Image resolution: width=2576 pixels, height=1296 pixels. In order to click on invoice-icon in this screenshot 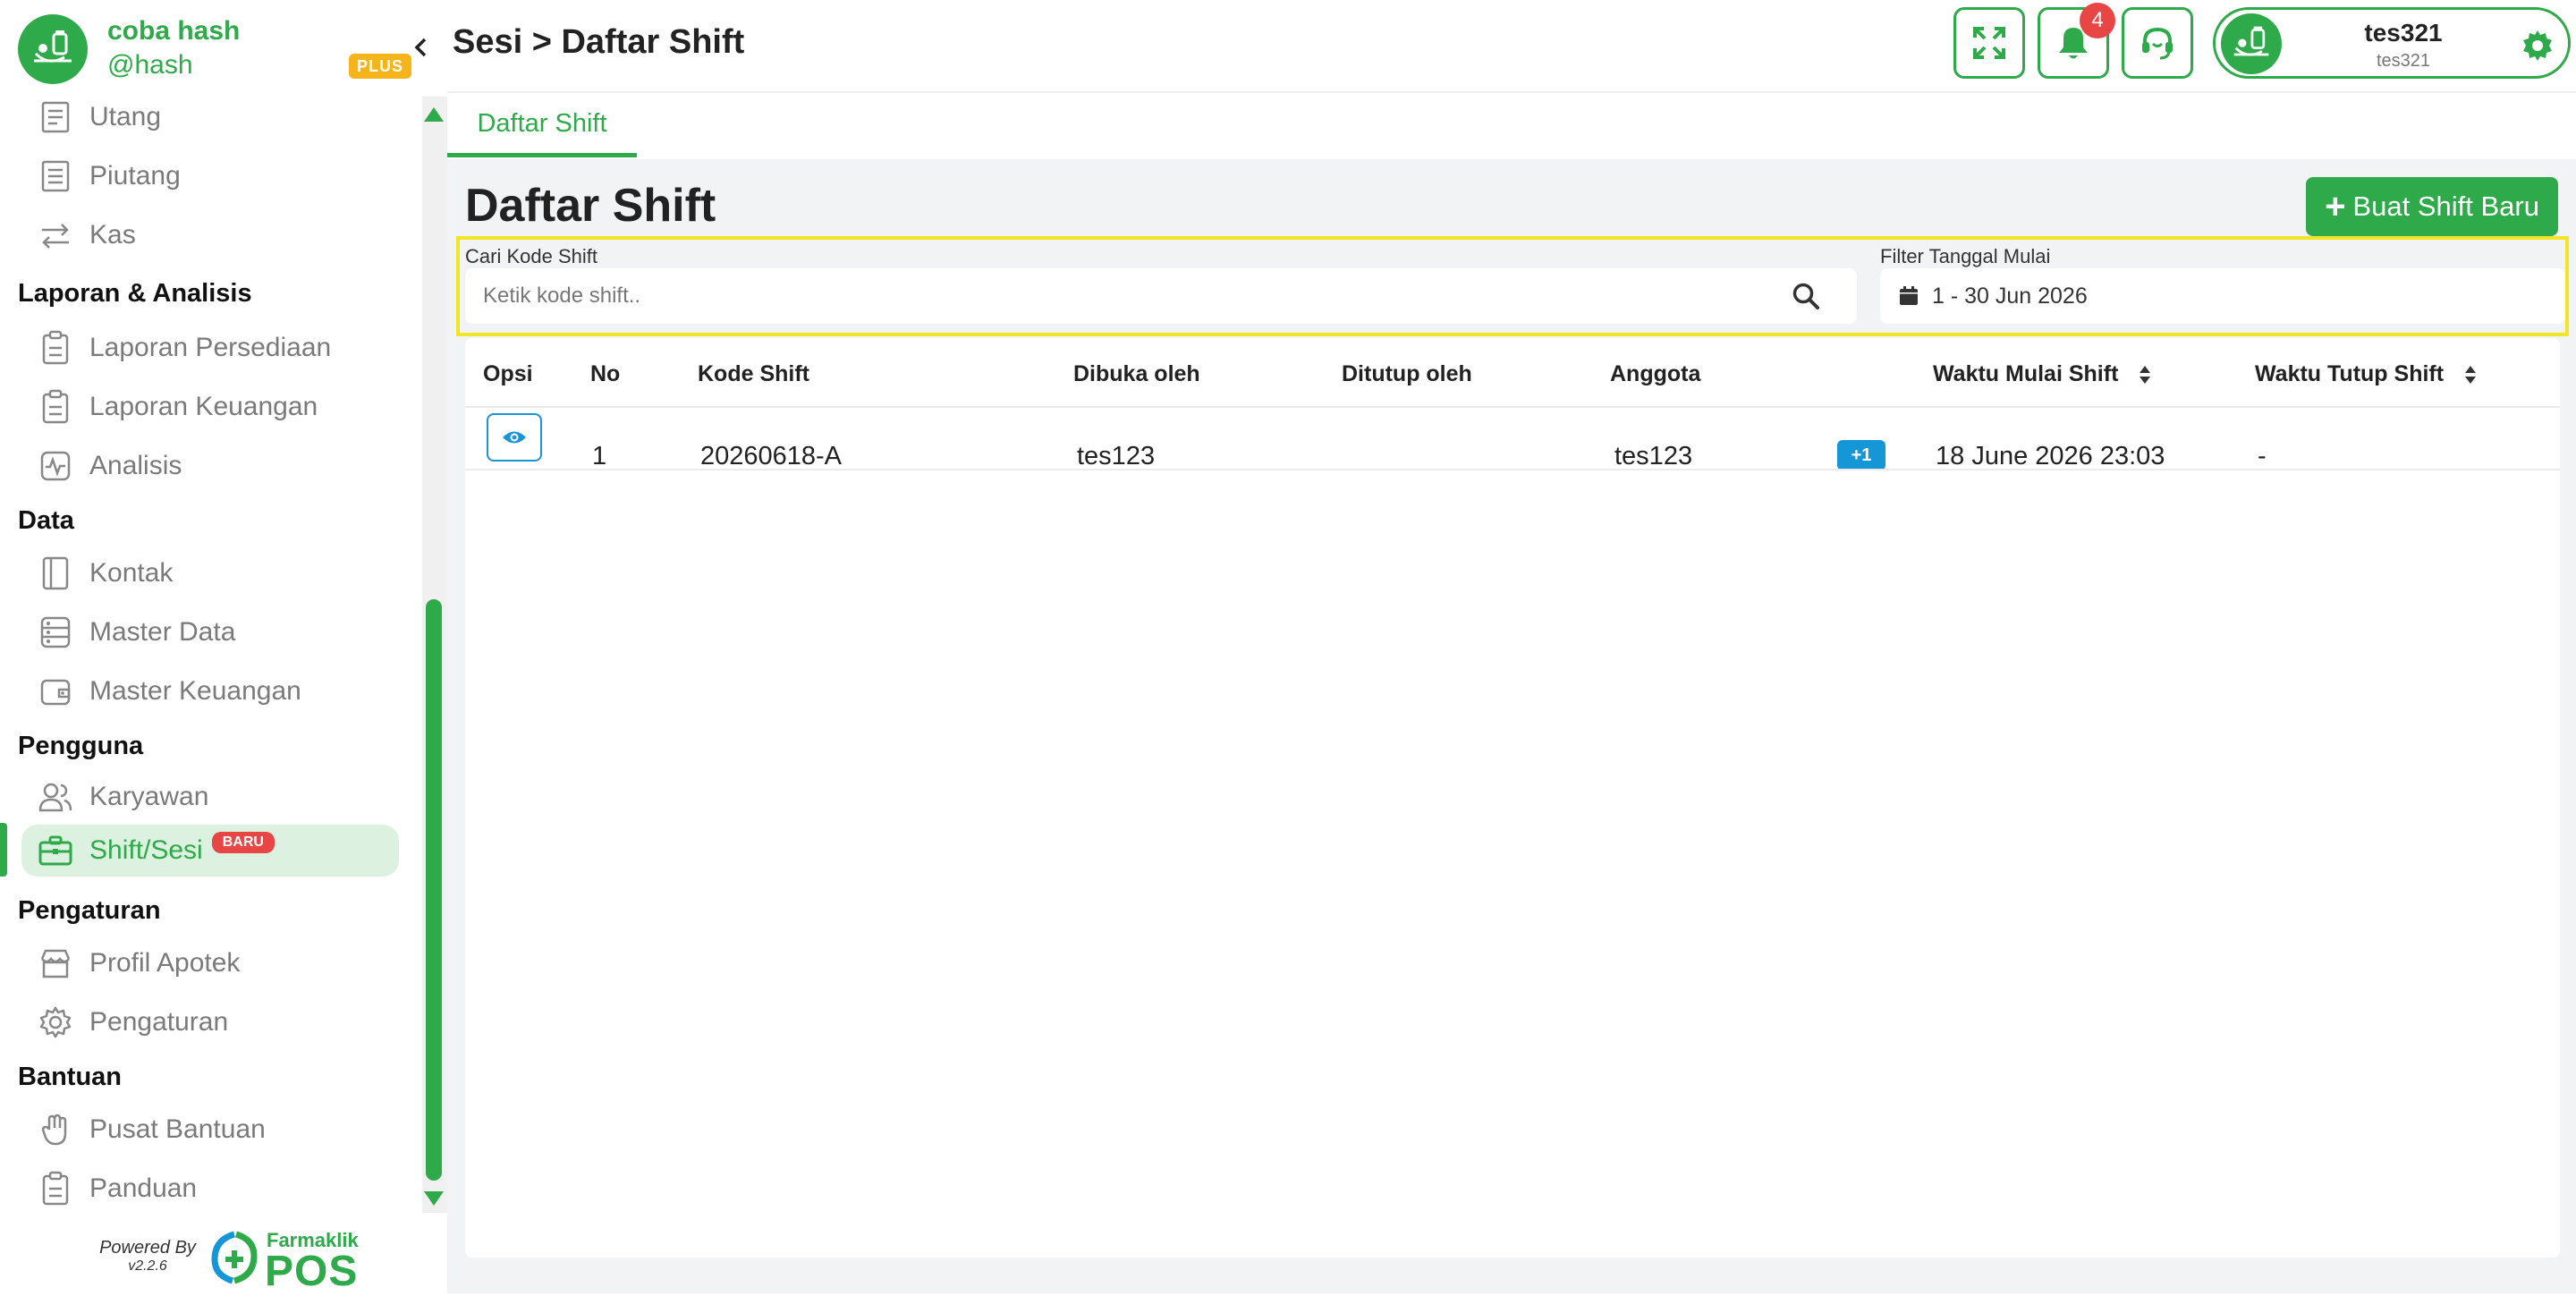, I will do `click(55, 177)`.